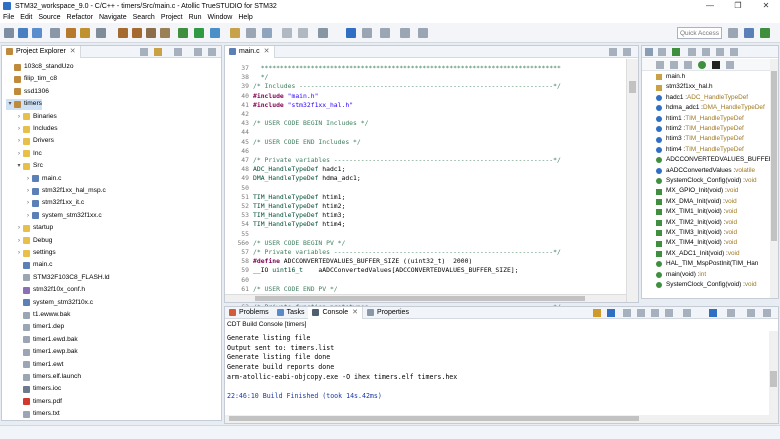 Image resolution: width=780 pixels, height=439 pixels. I want to click on pin-console-icon, so click(655, 313).